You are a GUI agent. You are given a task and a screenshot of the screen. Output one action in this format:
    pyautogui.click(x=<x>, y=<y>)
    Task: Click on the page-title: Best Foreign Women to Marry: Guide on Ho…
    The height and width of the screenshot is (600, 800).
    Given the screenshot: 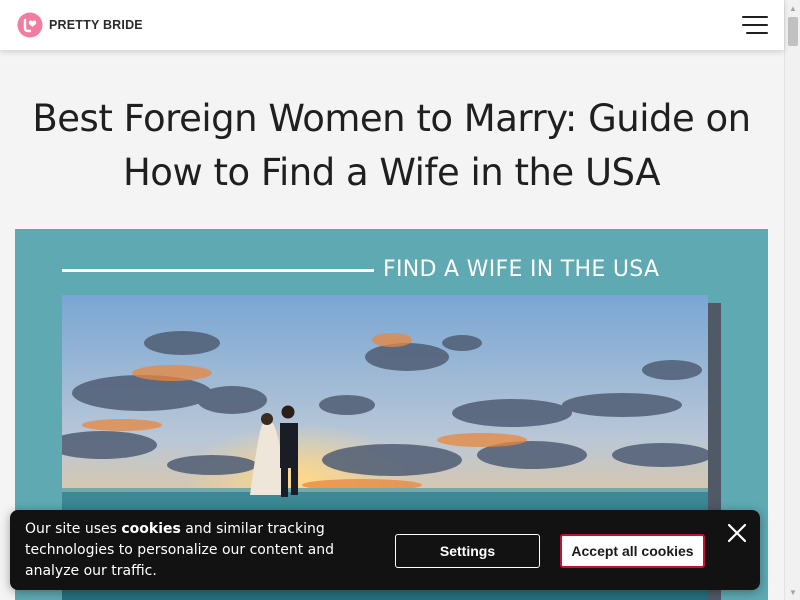 What is the action you would take?
    pyautogui.click(x=391, y=145)
    